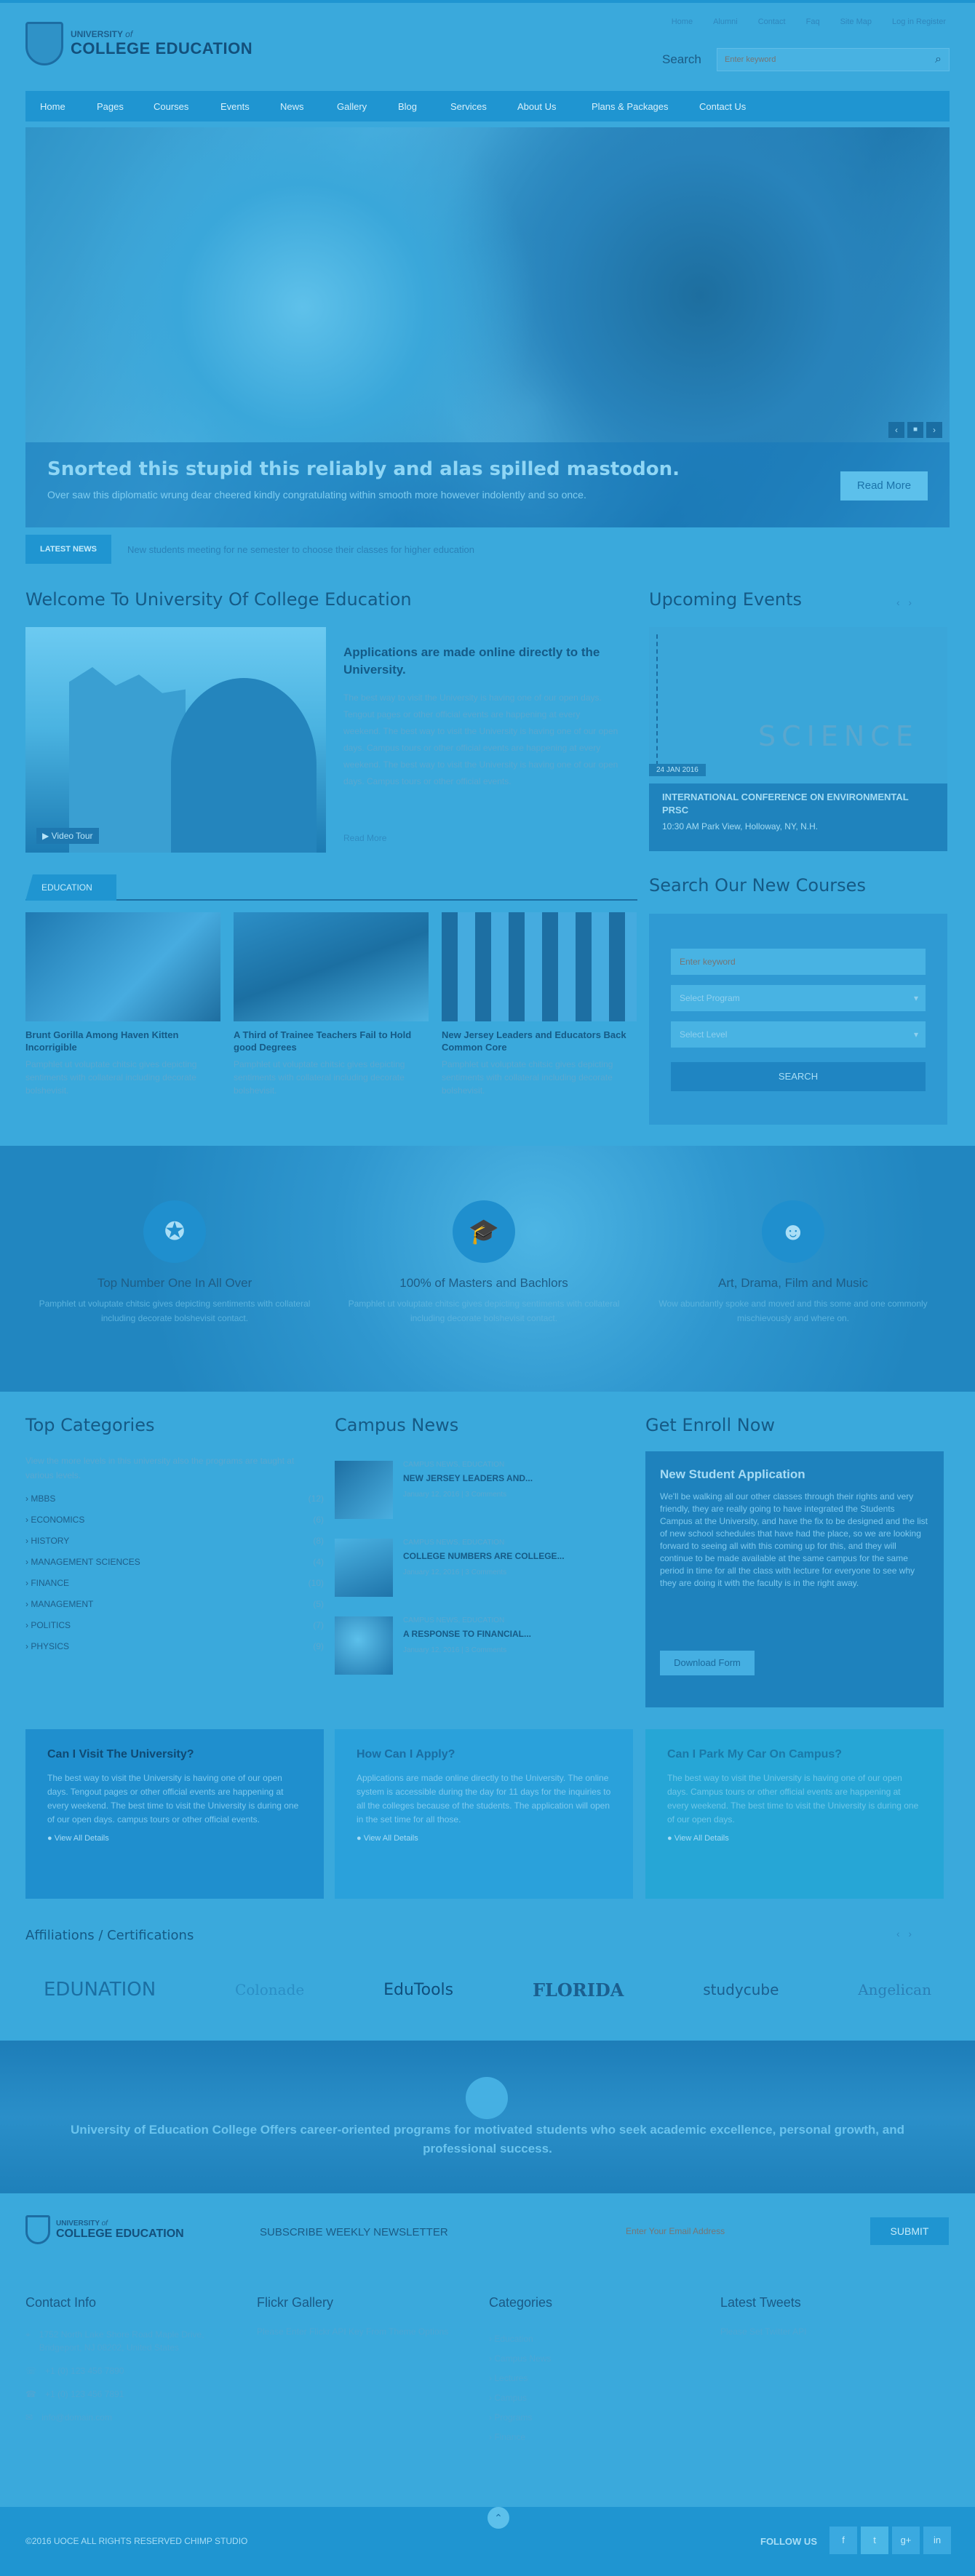 The width and height of the screenshot is (975, 2576). What do you see at coordinates (71, 887) in the screenshot?
I see `education-tab: EDUCATION` at bounding box center [71, 887].